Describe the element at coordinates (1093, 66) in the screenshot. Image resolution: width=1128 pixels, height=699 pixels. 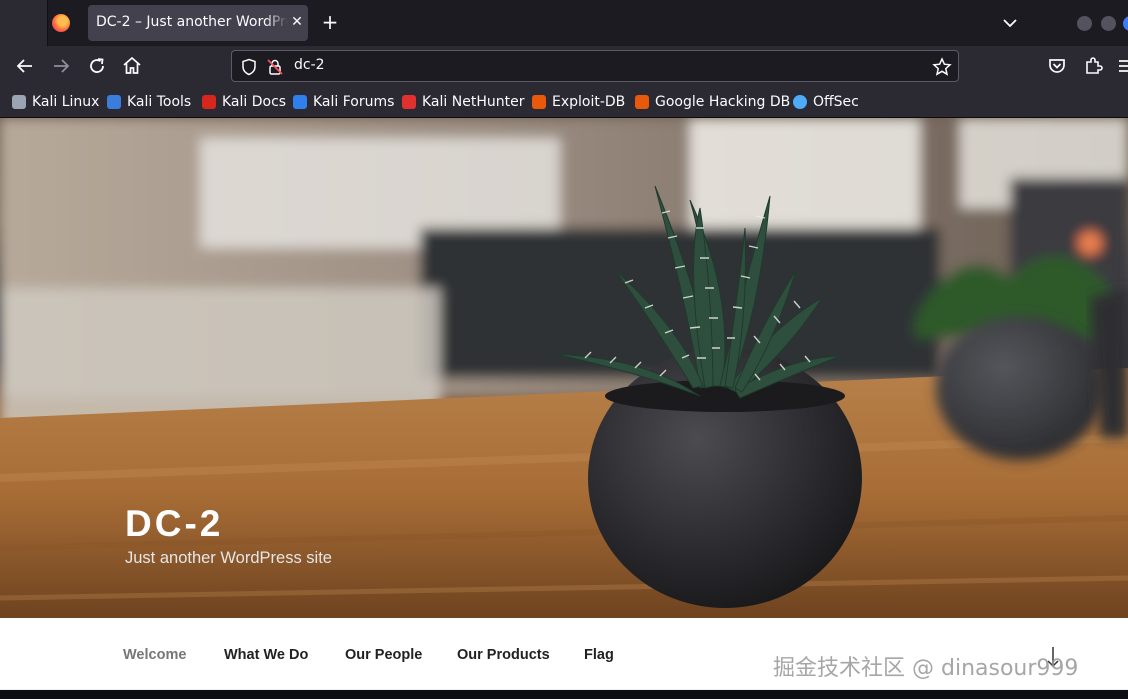
I see `puzzle-icon` at that location.